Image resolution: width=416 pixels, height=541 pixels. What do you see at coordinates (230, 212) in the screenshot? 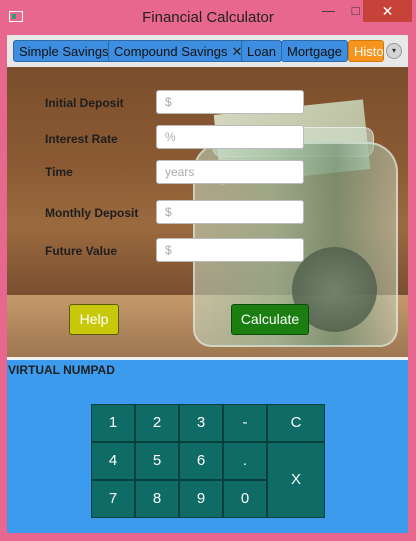
I see `monthly-deposit-field` at bounding box center [230, 212].